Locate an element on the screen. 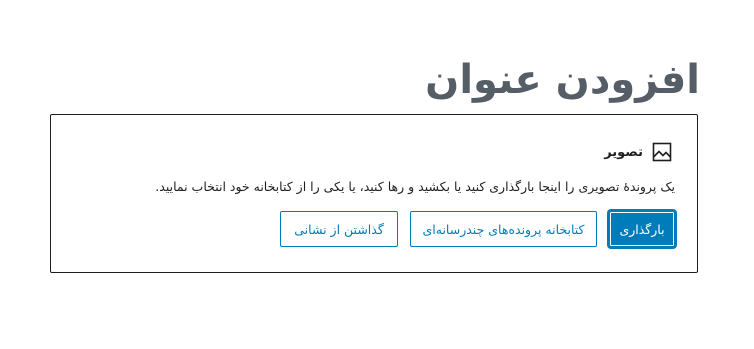 The width and height of the screenshot is (754, 349). block-header: تصویر is located at coordinates (638, 152).